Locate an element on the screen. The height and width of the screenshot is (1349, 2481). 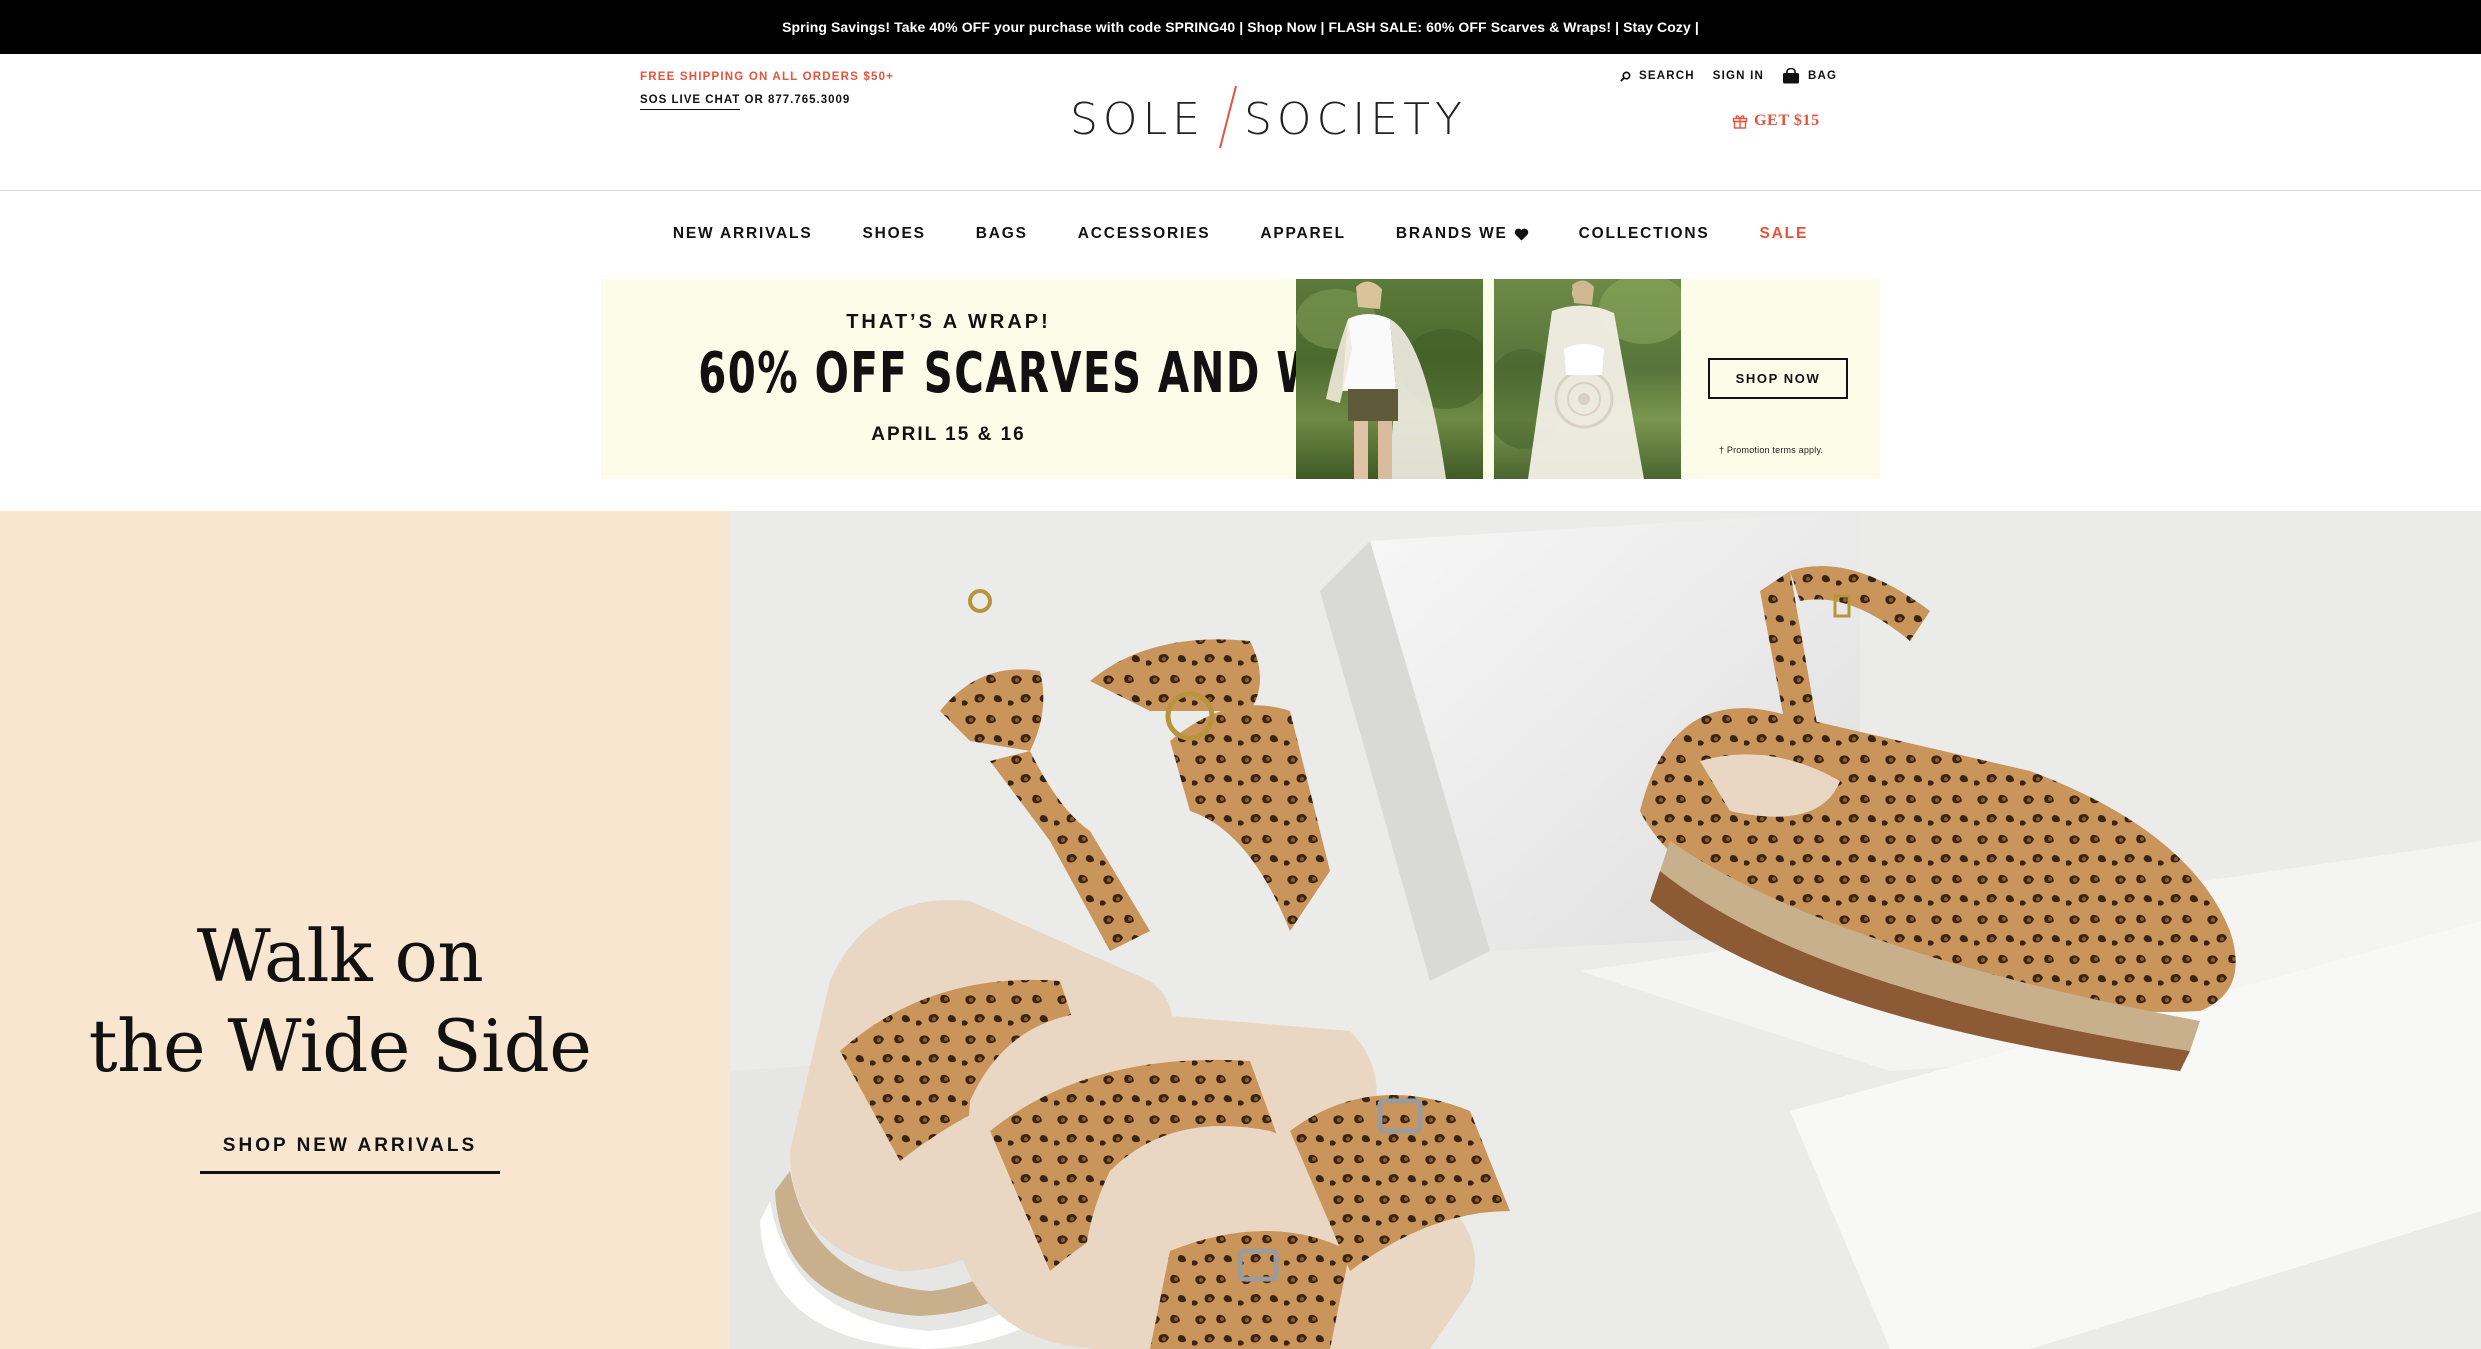
promo-headline: 60% OFF SCARVES AND WRAPS† is located at coordinates (1077, 373).